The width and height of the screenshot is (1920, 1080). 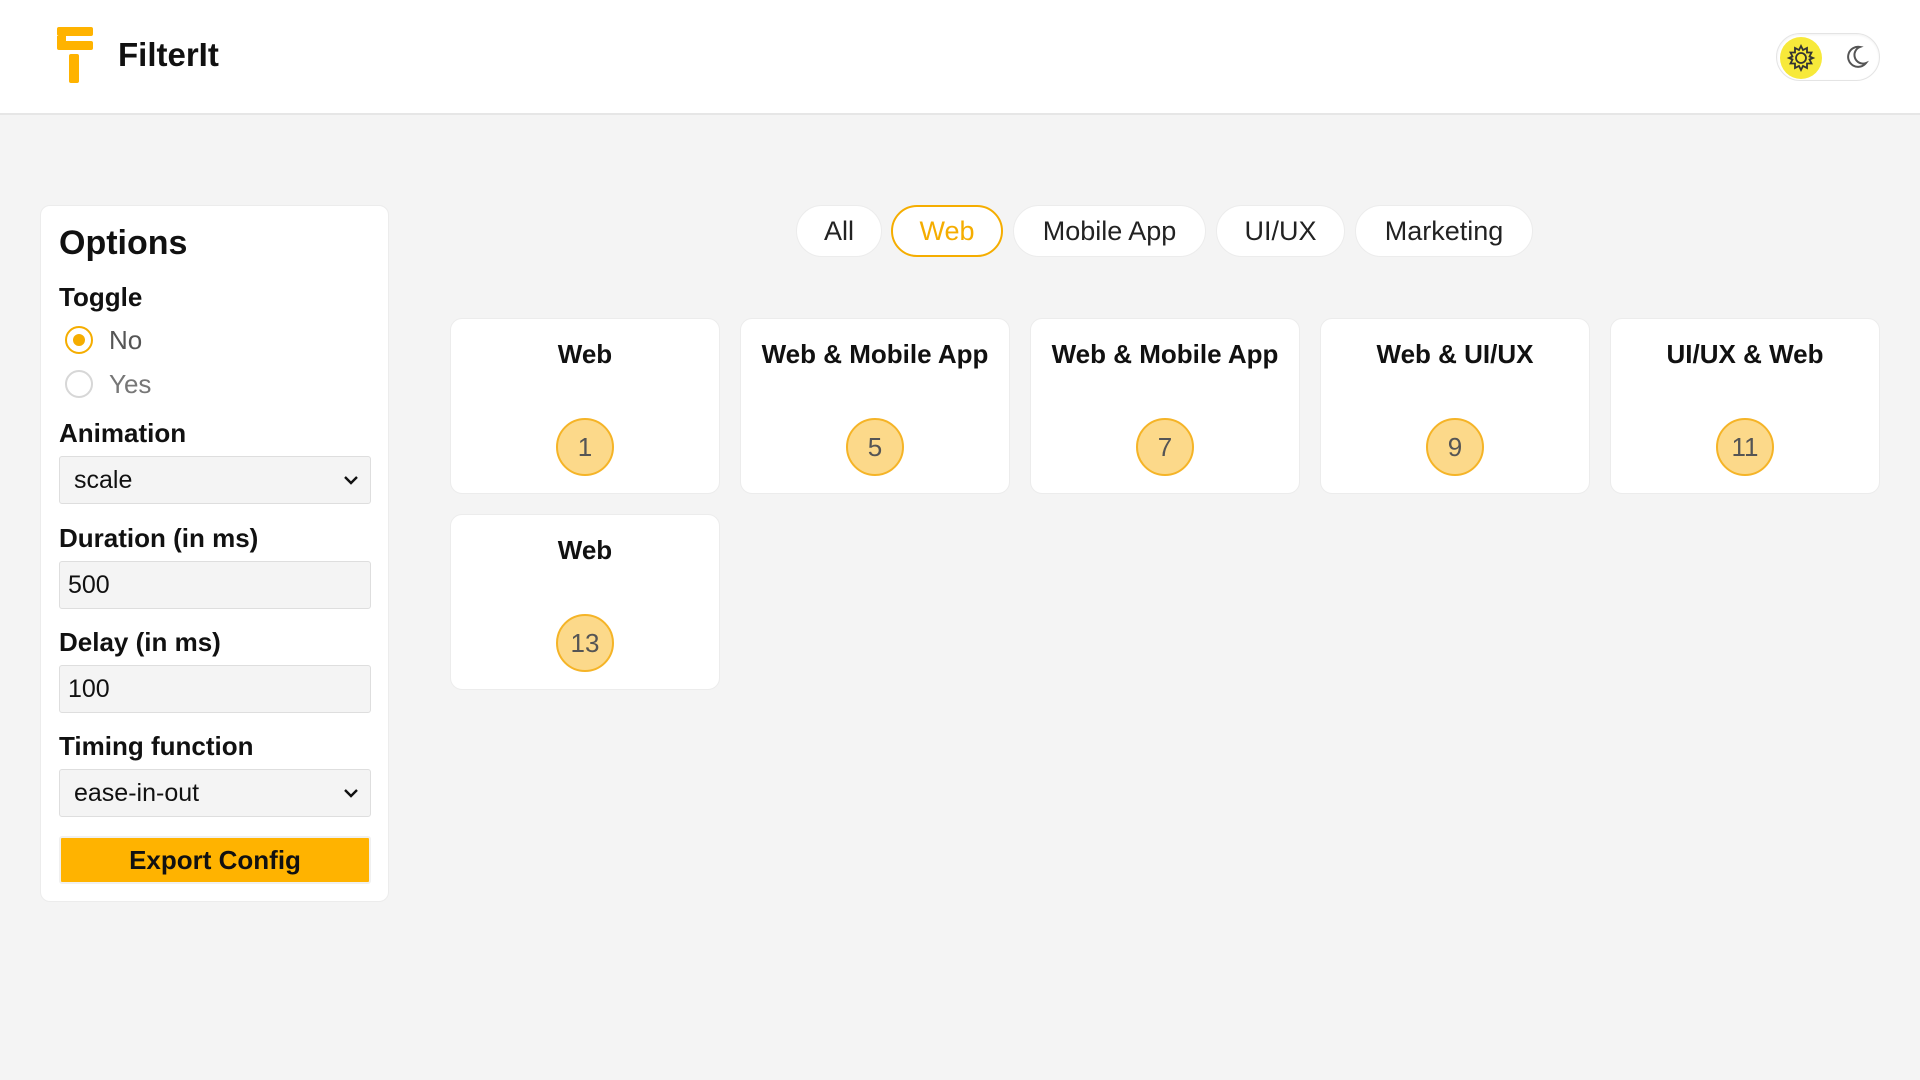 I want to click on timing-label: Timing function, so click(x=156, y=746).